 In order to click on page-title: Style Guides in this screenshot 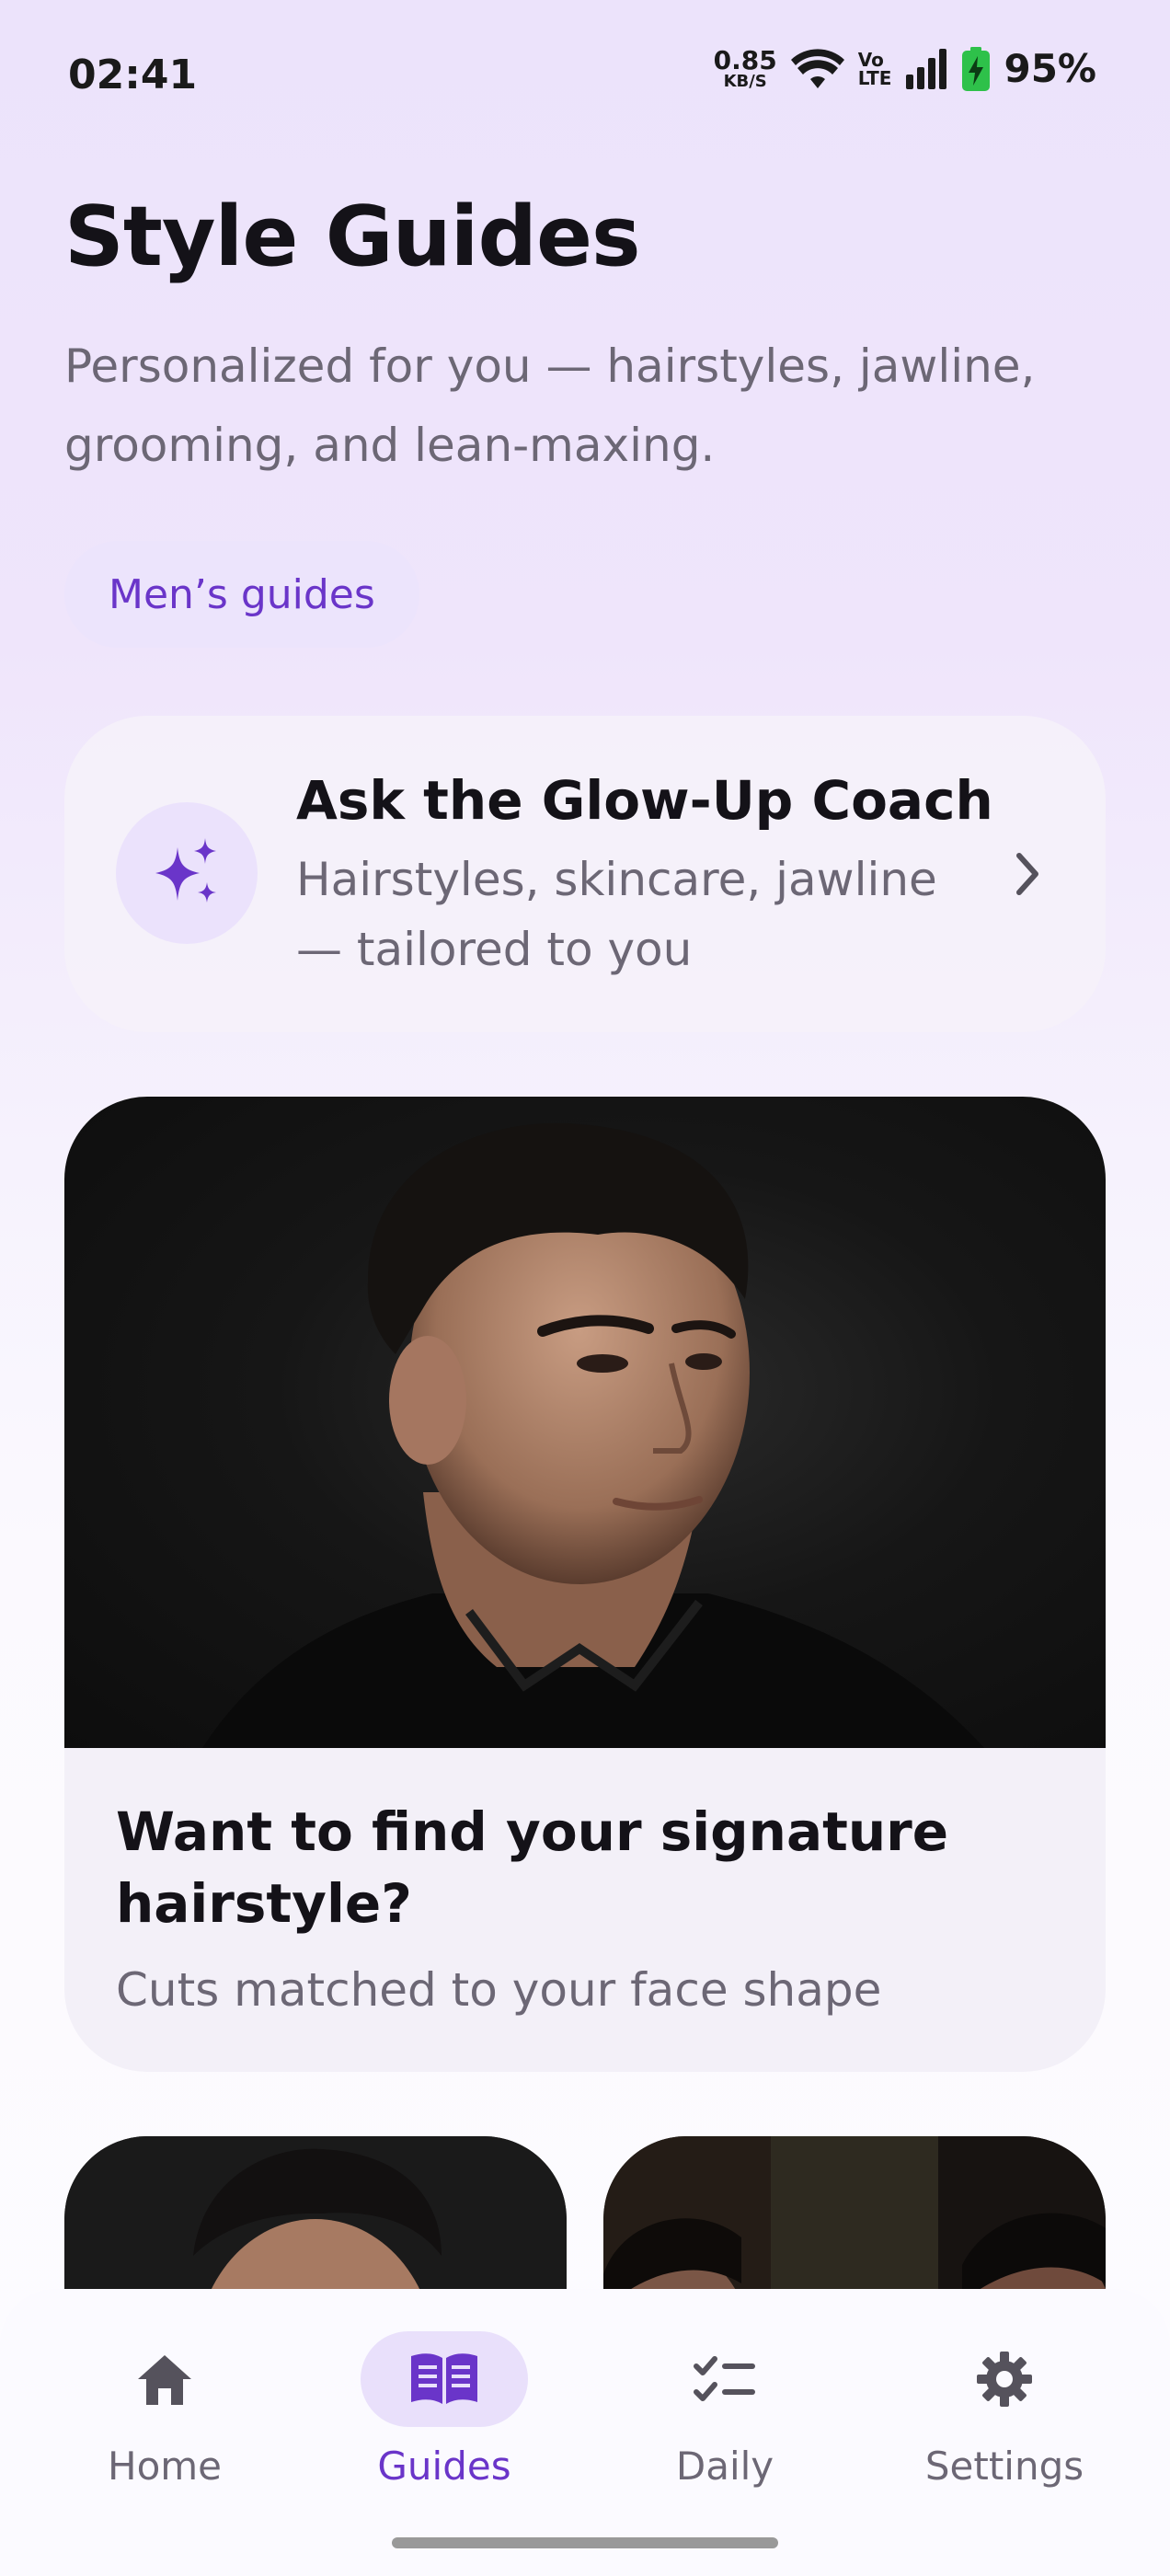, I will do `click(352, 237)`.